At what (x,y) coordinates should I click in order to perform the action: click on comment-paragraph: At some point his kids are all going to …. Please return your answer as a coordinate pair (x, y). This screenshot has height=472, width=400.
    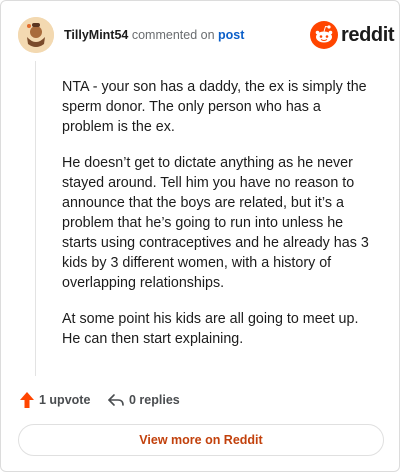
    Looking at the image, I should click on (210, 329).